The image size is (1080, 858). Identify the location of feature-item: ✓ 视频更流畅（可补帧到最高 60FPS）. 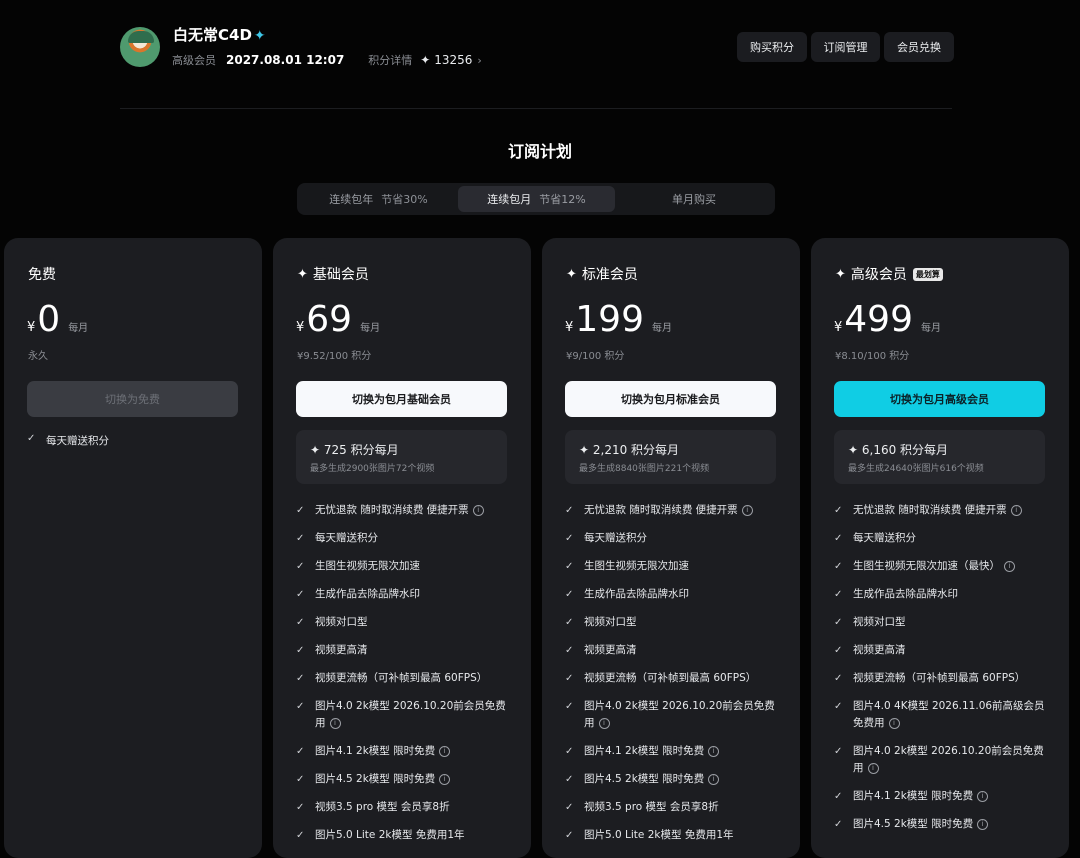
(944, 678).